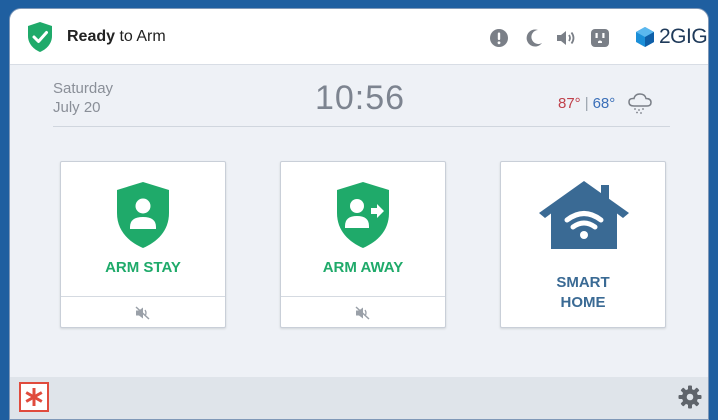 Image resolution: width=718 pixels, height=420 pixels. Describe the element at coordinates (645, 37) in the screenshot. I see `cube-logo-icon` at that location.